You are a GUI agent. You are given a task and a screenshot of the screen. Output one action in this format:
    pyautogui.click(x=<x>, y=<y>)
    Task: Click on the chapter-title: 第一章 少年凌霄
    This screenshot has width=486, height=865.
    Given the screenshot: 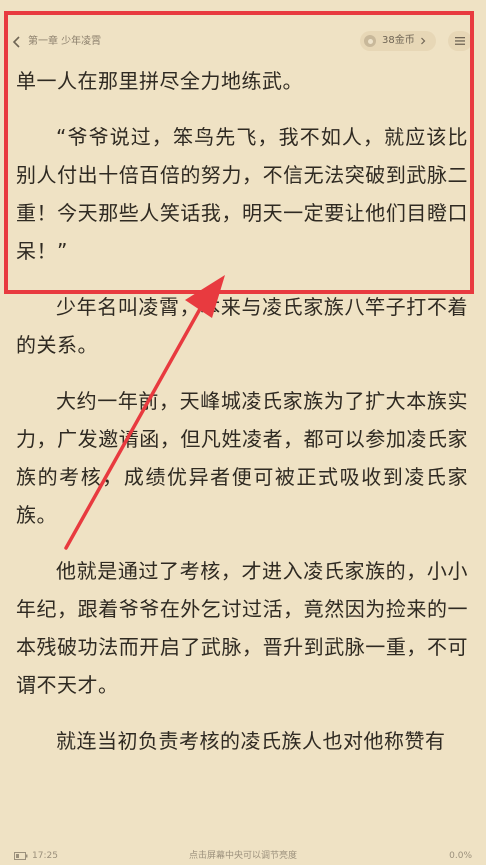 What is the action you would take?
    pyautogui.click(x=65, y=41)
    